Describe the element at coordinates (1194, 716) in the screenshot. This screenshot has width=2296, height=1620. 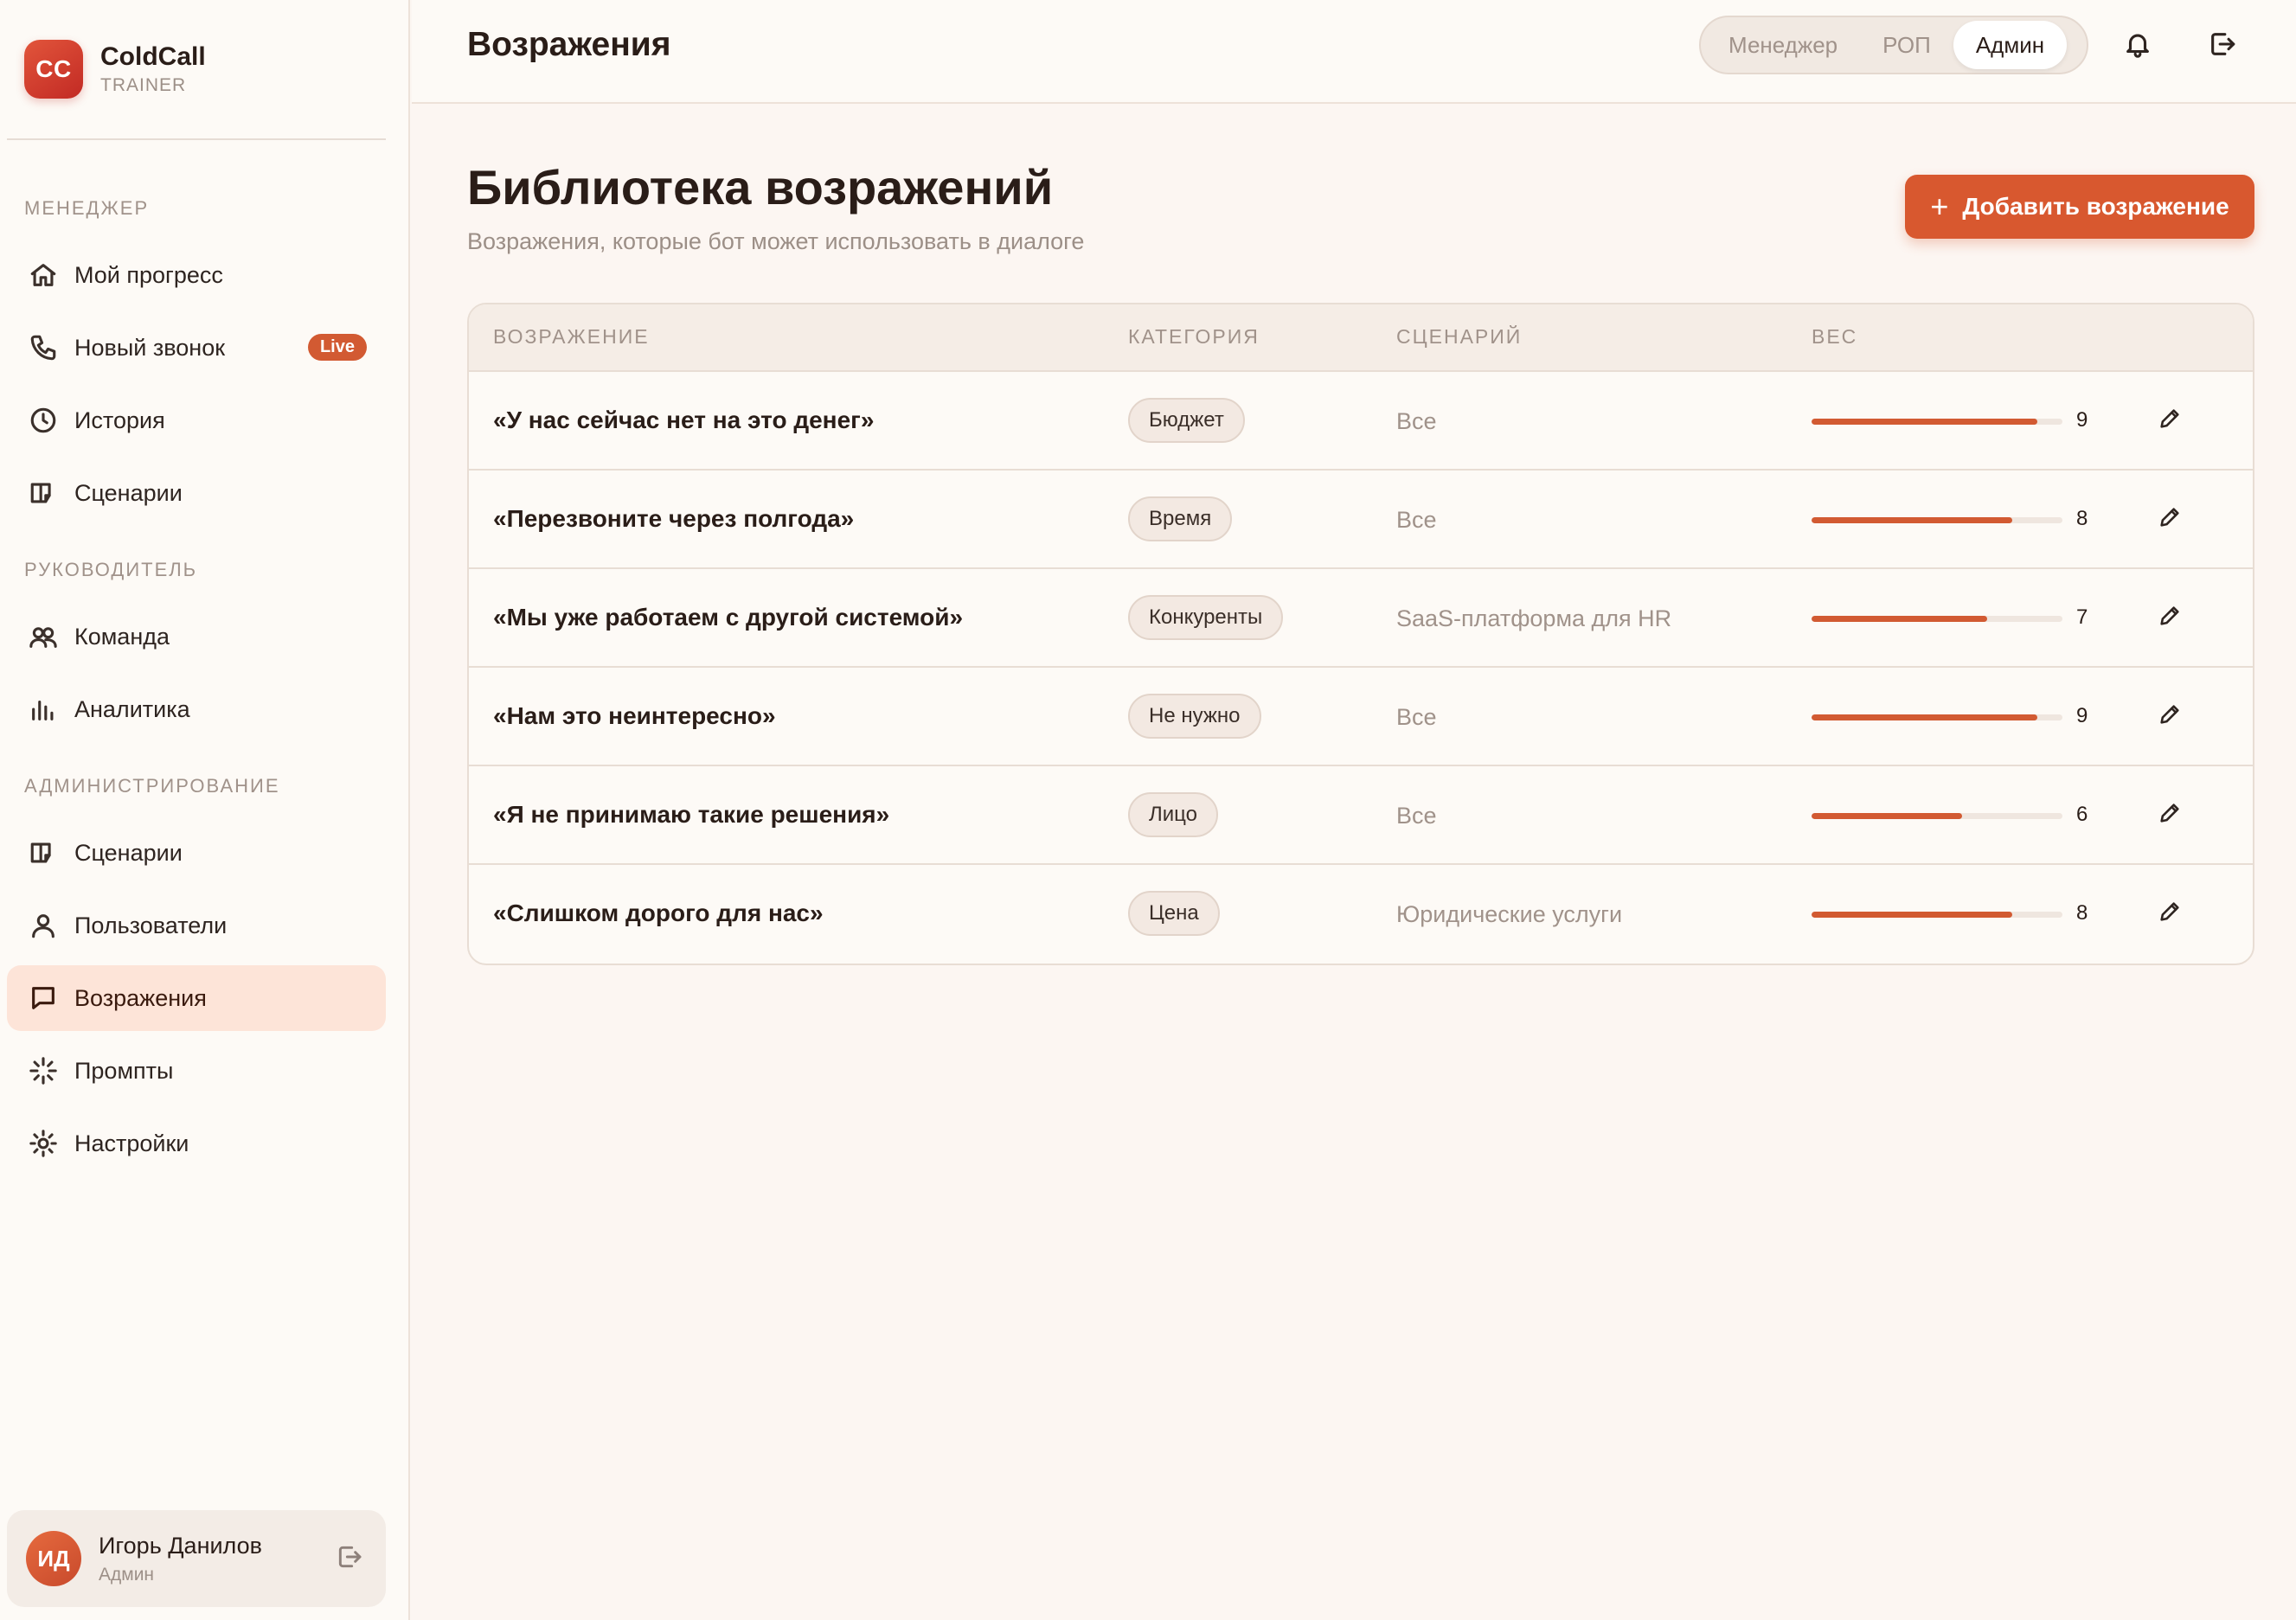
I see `category-chip: Не нужно` at that location.